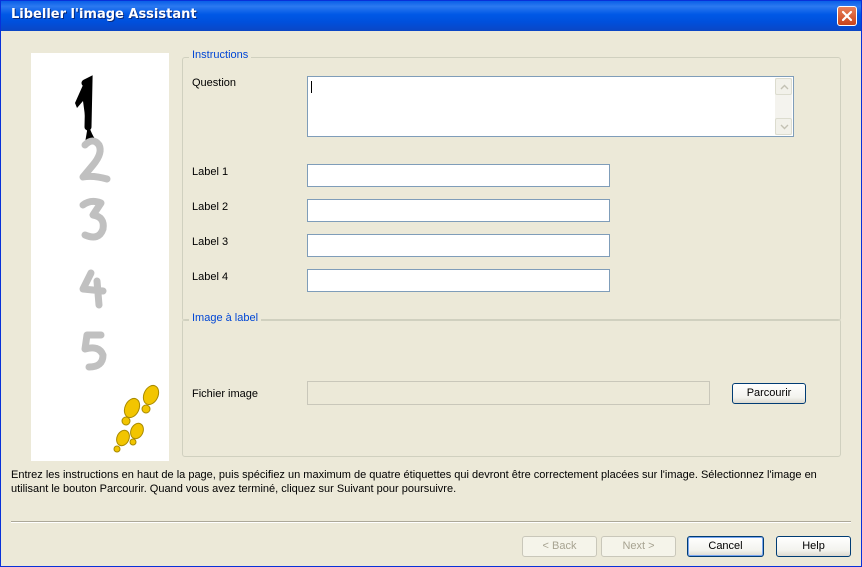 Image resolution: width=862 pixels, height=567 pixels. What do you see at coordinates (136, 418) in the screenshot?
I see `footprints-icon` at bounding box center [136, 418].